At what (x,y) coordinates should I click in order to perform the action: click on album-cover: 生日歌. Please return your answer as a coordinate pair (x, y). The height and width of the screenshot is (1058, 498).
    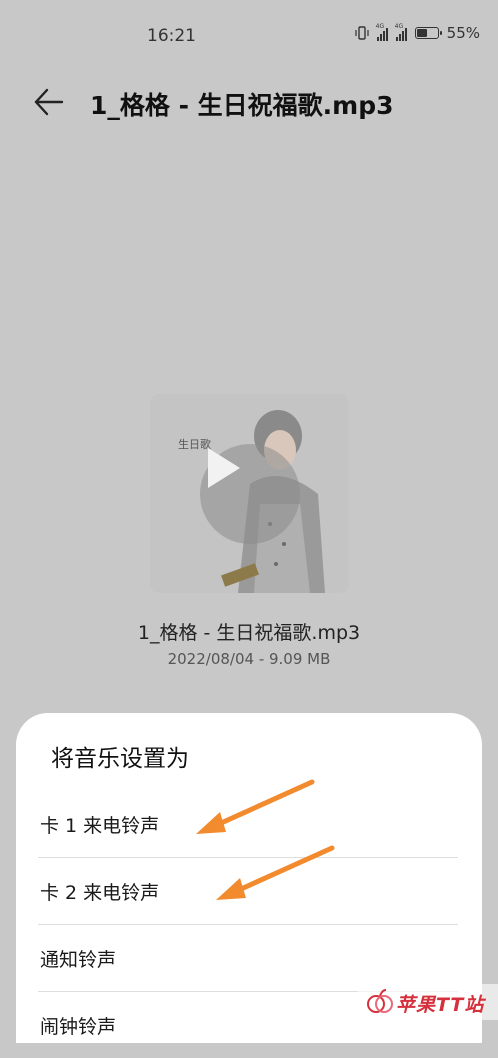
    Looking at the image, I should click on (249, 493).